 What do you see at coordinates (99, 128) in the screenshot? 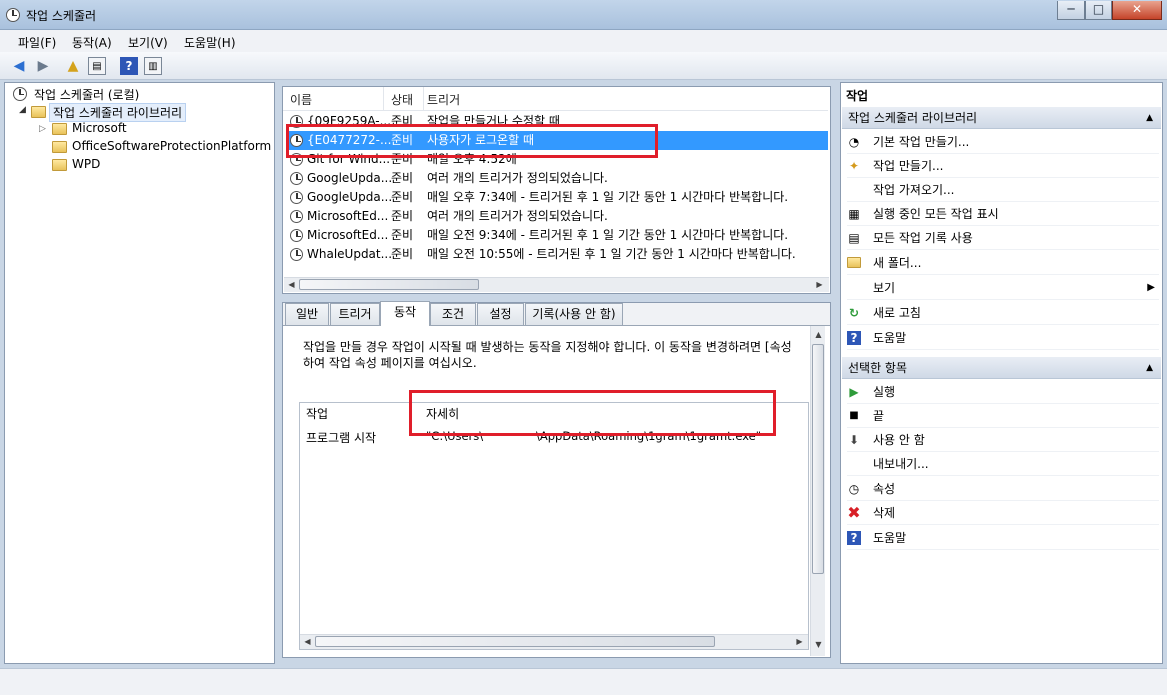
I see `tree-folder-microsoft: Microsoft` at bounding box center [99, 128].